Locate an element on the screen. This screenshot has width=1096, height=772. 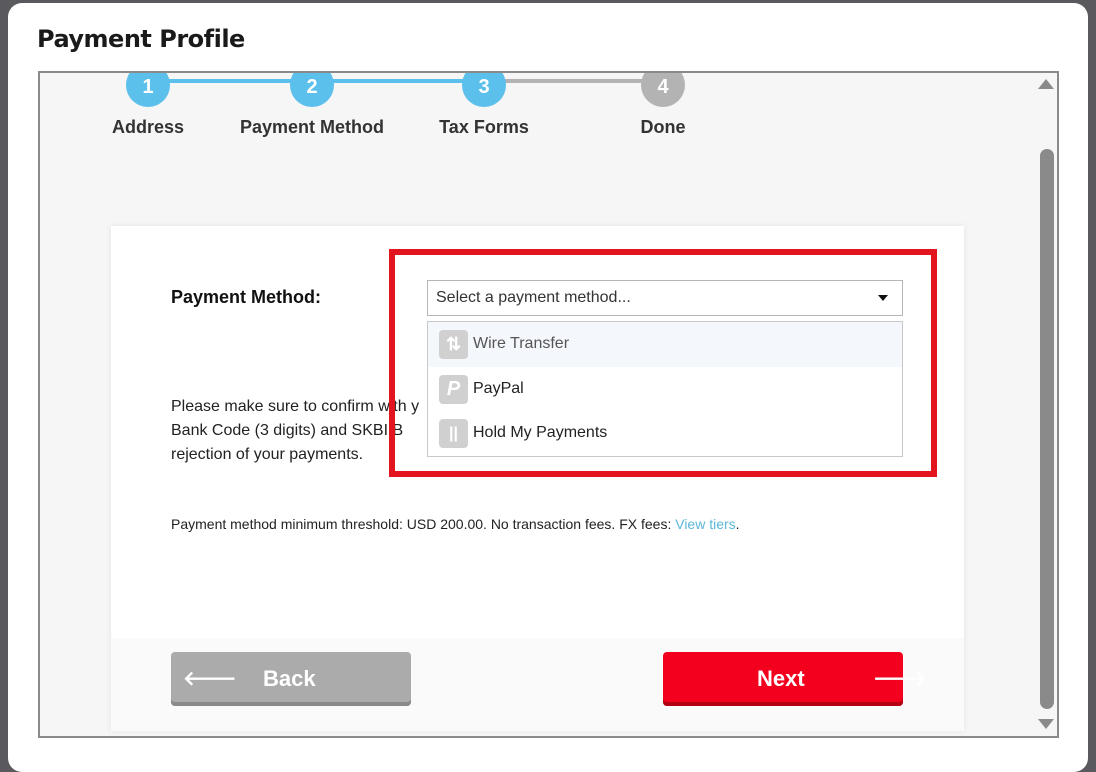
step-4-label: Done is located at coordinates (663, 127).